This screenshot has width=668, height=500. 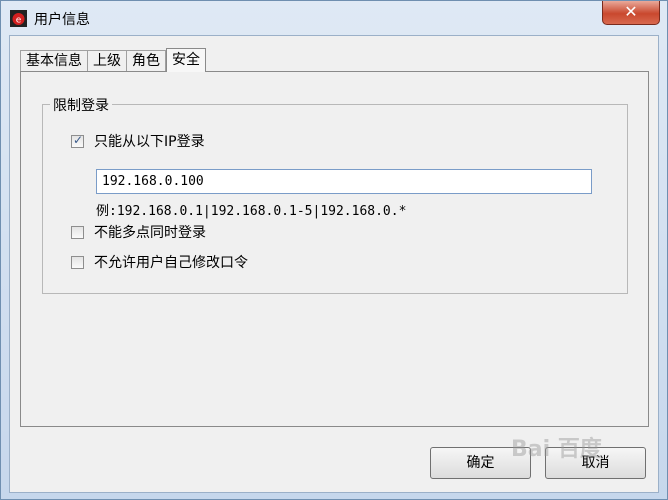 I want to click on close-button: ✕, so click(x=631, y=13).